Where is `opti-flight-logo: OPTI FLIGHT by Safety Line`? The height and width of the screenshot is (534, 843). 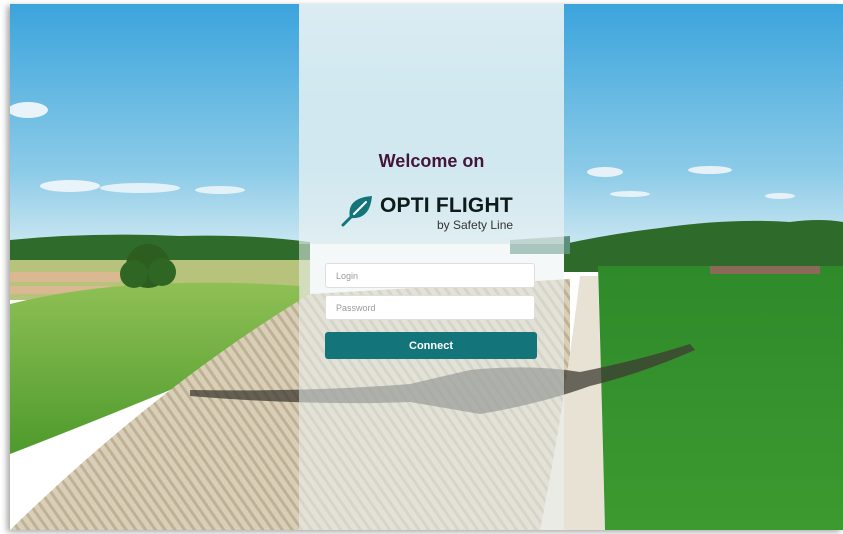 opti-flight-logo: OPTI FLIGHT by Safety Line is located at coordinates (435, 217).